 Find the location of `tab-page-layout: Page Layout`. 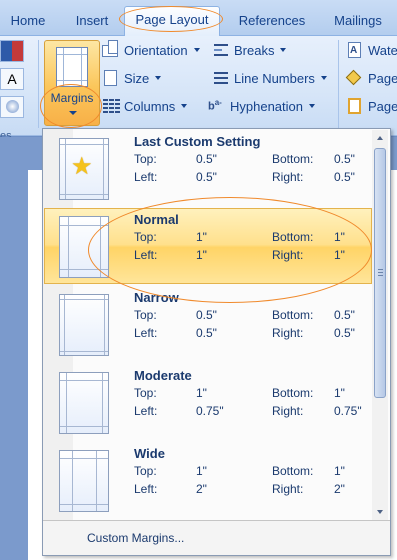

tab-page-layout: Page Layout is located at coordinates (172, 21).